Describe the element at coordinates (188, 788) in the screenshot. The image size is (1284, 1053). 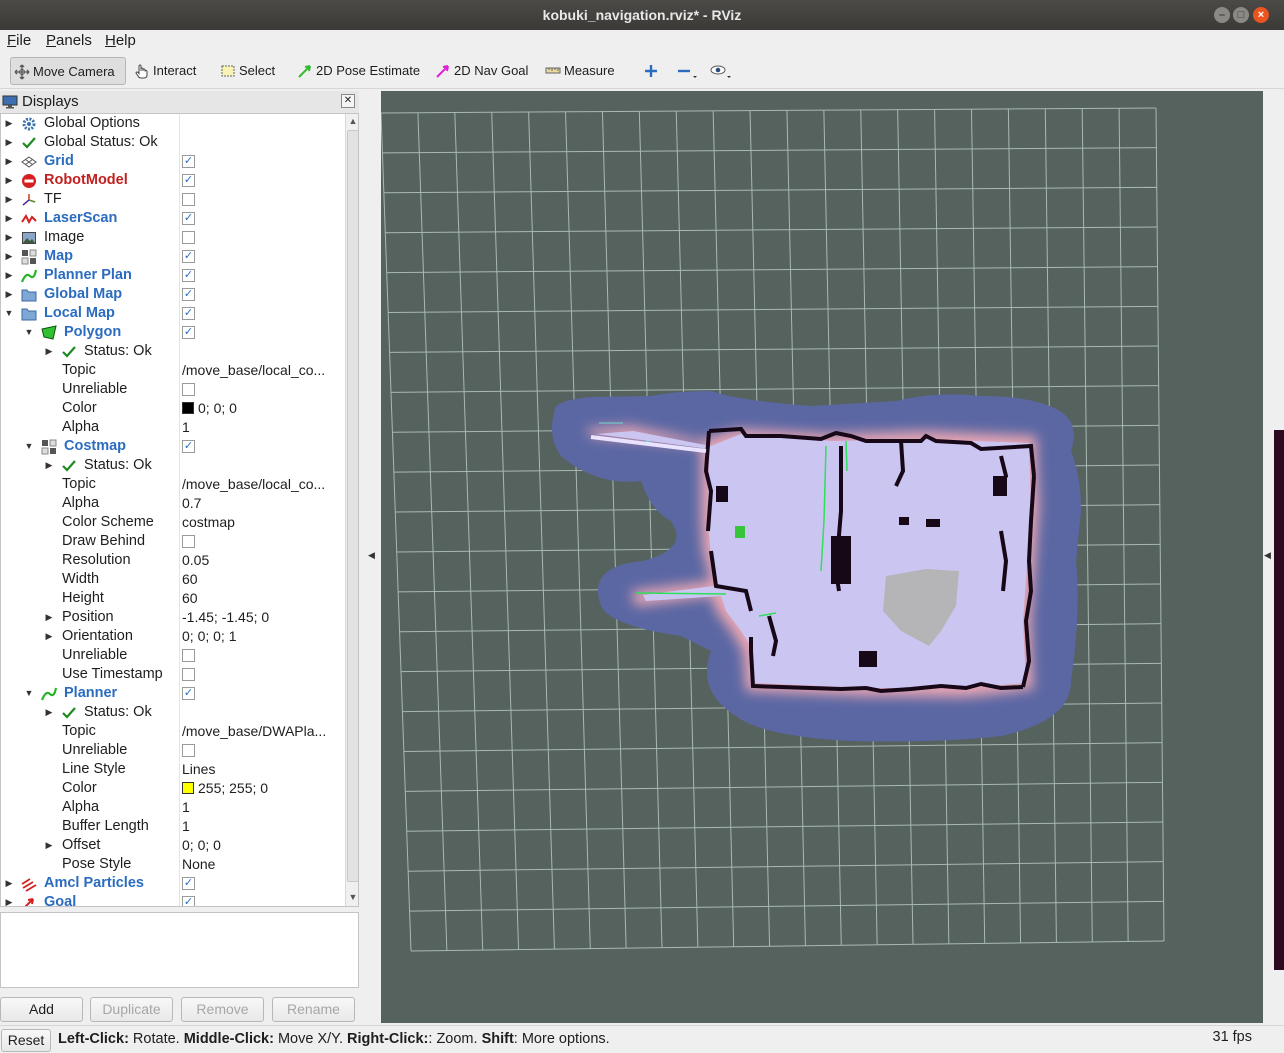
I see `color-swatch` at that location.